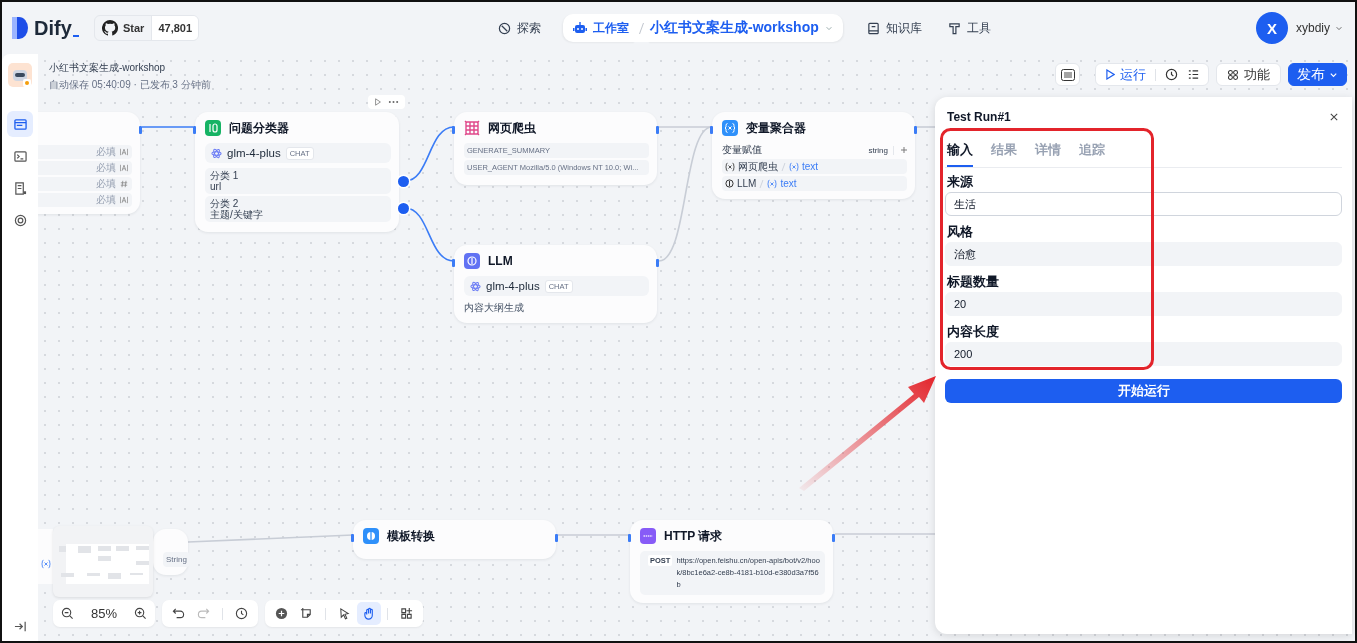 The image size is (1357, 643). Describe the element at coordinates (960, 181) in the screenshot. I see `field-label: 来源` at that location.